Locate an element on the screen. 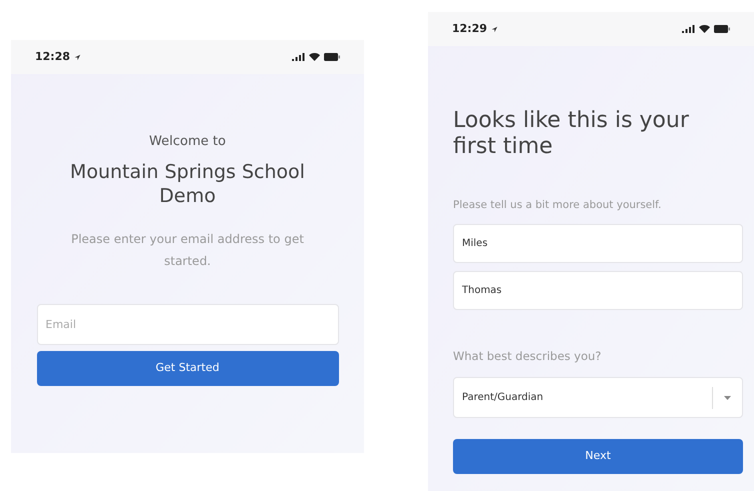 Image resolution: width=754 pixels, height=491 pixels. last-name-field: Thomas is located at coordinates (598, 290).